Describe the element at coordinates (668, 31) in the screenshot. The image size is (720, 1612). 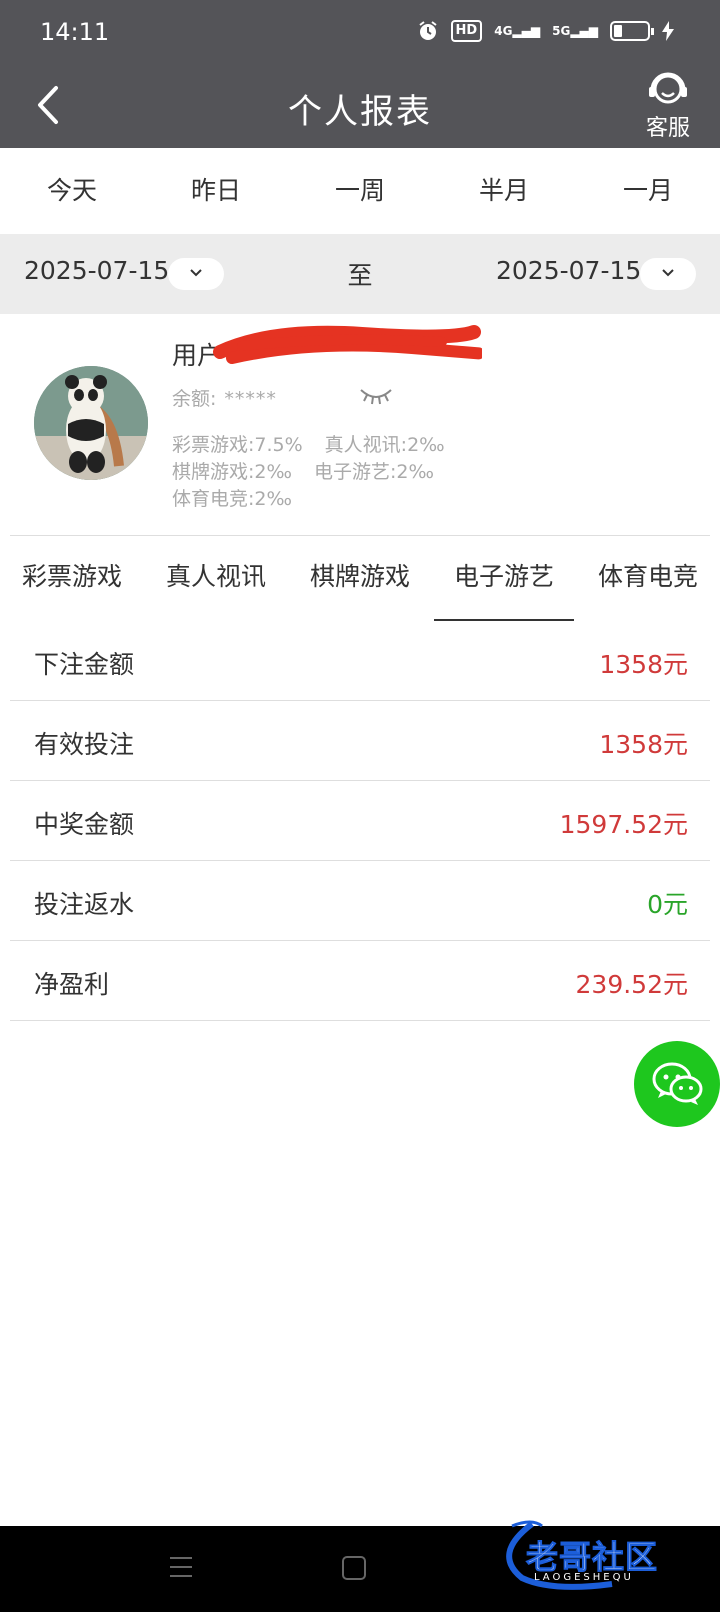
I see `charging-icon` at that location.